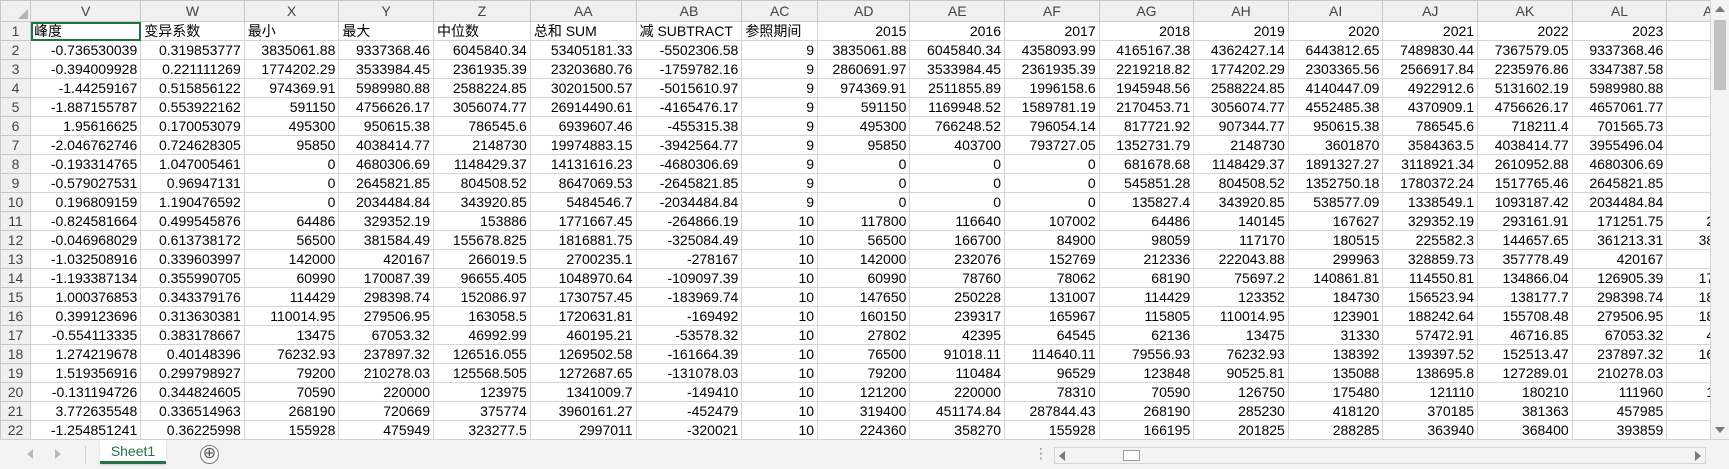 This screenshot has height=469, width=1729. I want to click on cell-af12: 84900, so click(1052, 240).